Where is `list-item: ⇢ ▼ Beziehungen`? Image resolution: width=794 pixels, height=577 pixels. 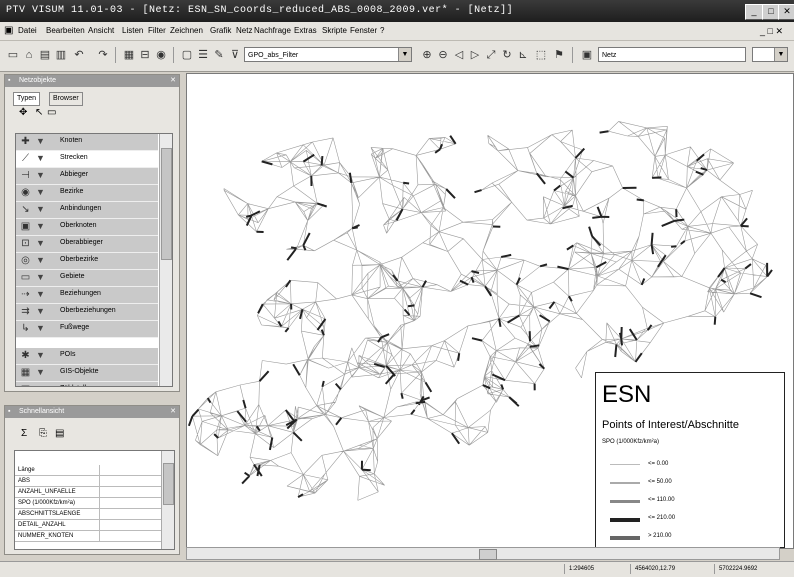 list-item: ⇢ ▼ Beziehungen is located at coordinates (87, 295).